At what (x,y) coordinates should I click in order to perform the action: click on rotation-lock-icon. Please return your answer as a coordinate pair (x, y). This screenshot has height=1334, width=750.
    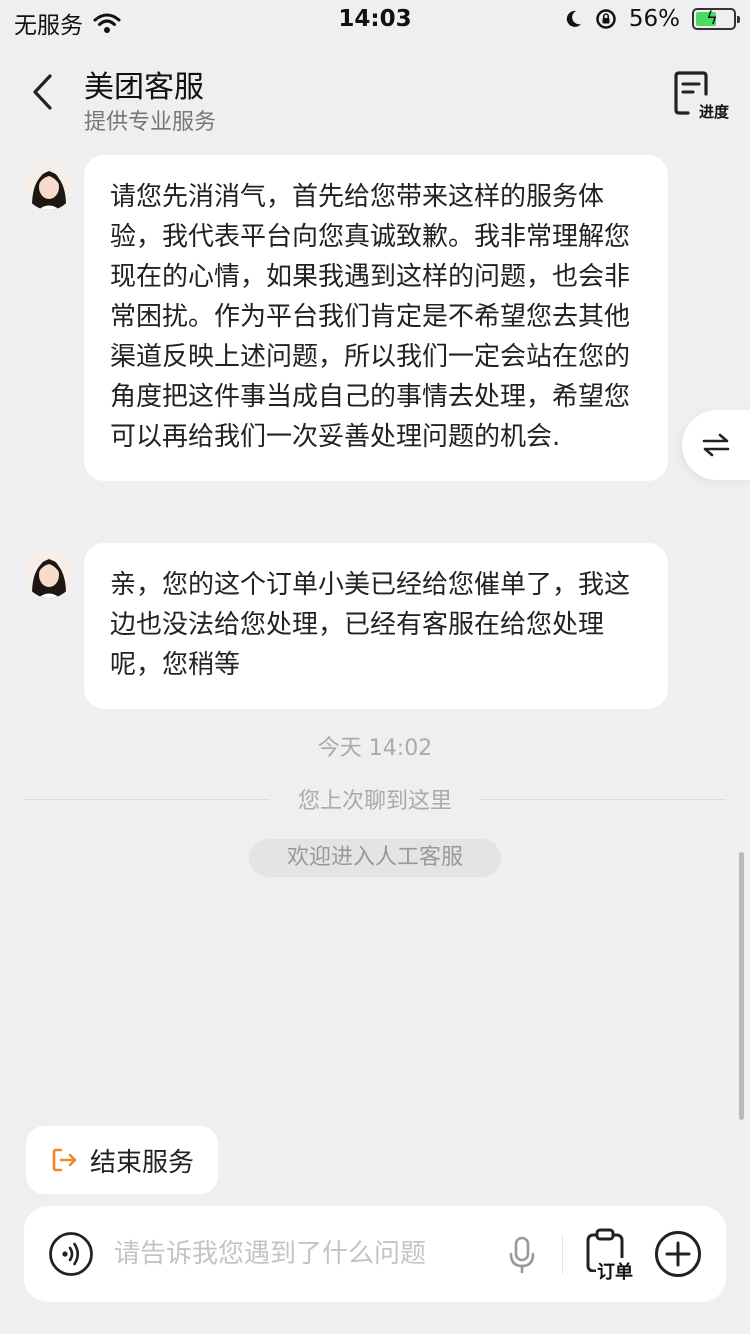
    Looking at the image, I should click on (606, 19).